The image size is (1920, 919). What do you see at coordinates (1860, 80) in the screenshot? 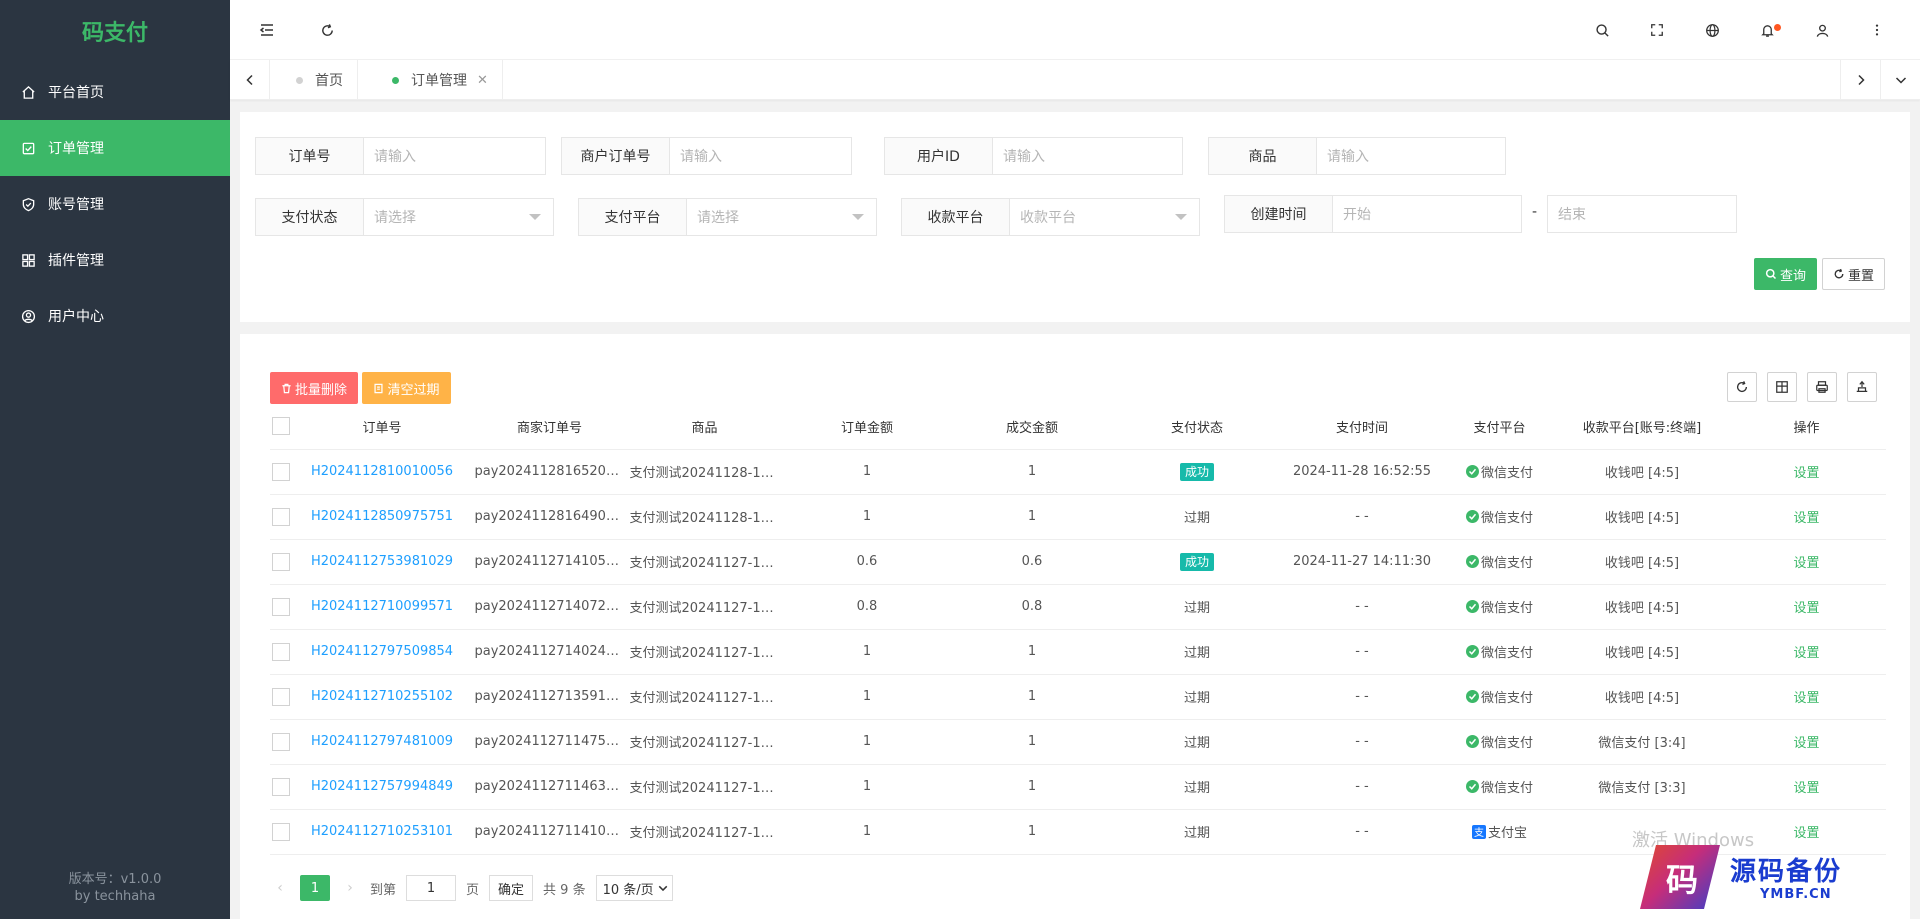
I see `tabs-scroll-right-button` at bounding box center [1860, 80].